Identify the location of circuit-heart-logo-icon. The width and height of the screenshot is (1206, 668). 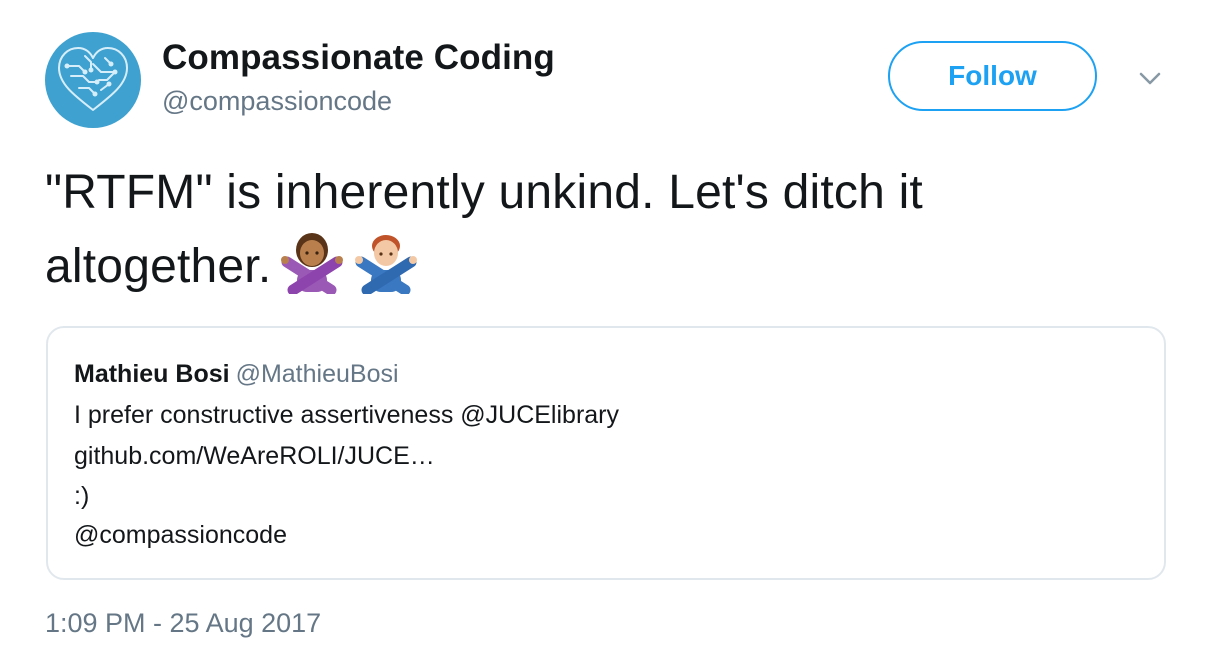
(93, 79).